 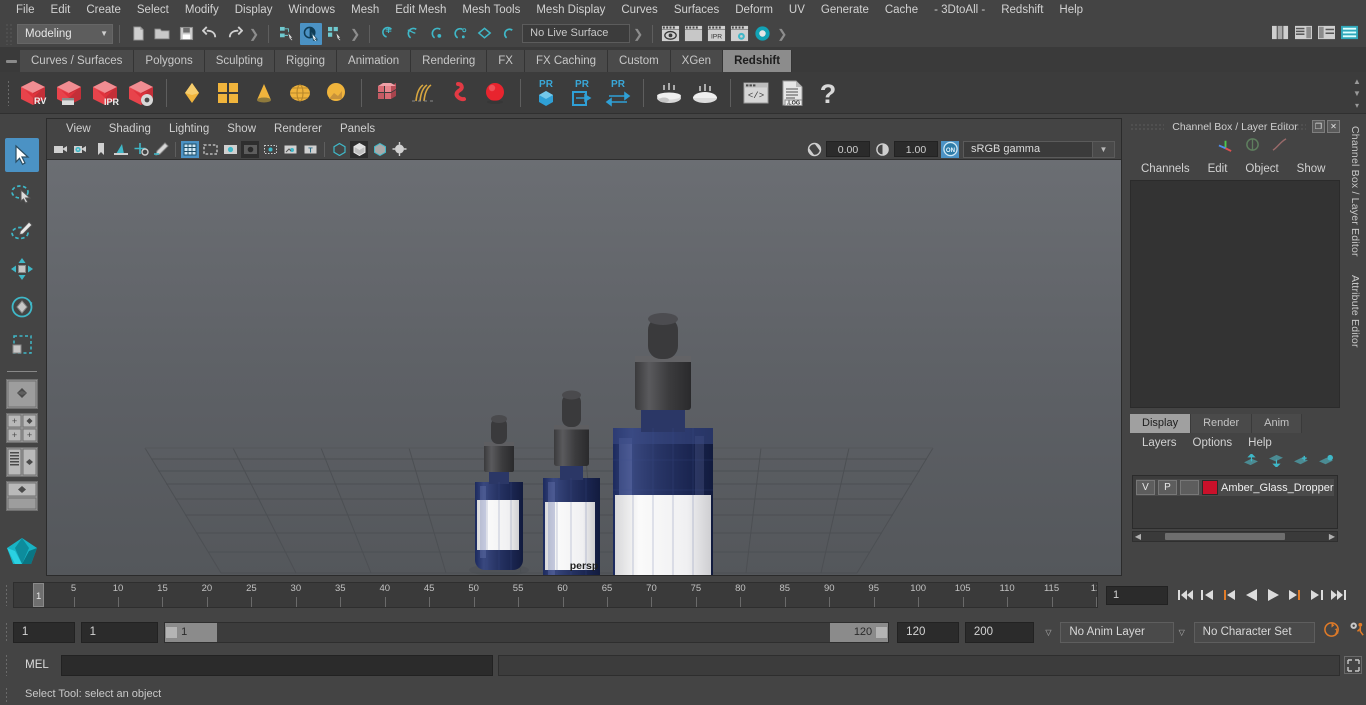 What do you see at coordinates (1261, 169) in the screenshot?
I see `channelbox-menu-object: Object` at bounding box center [1261, 169].